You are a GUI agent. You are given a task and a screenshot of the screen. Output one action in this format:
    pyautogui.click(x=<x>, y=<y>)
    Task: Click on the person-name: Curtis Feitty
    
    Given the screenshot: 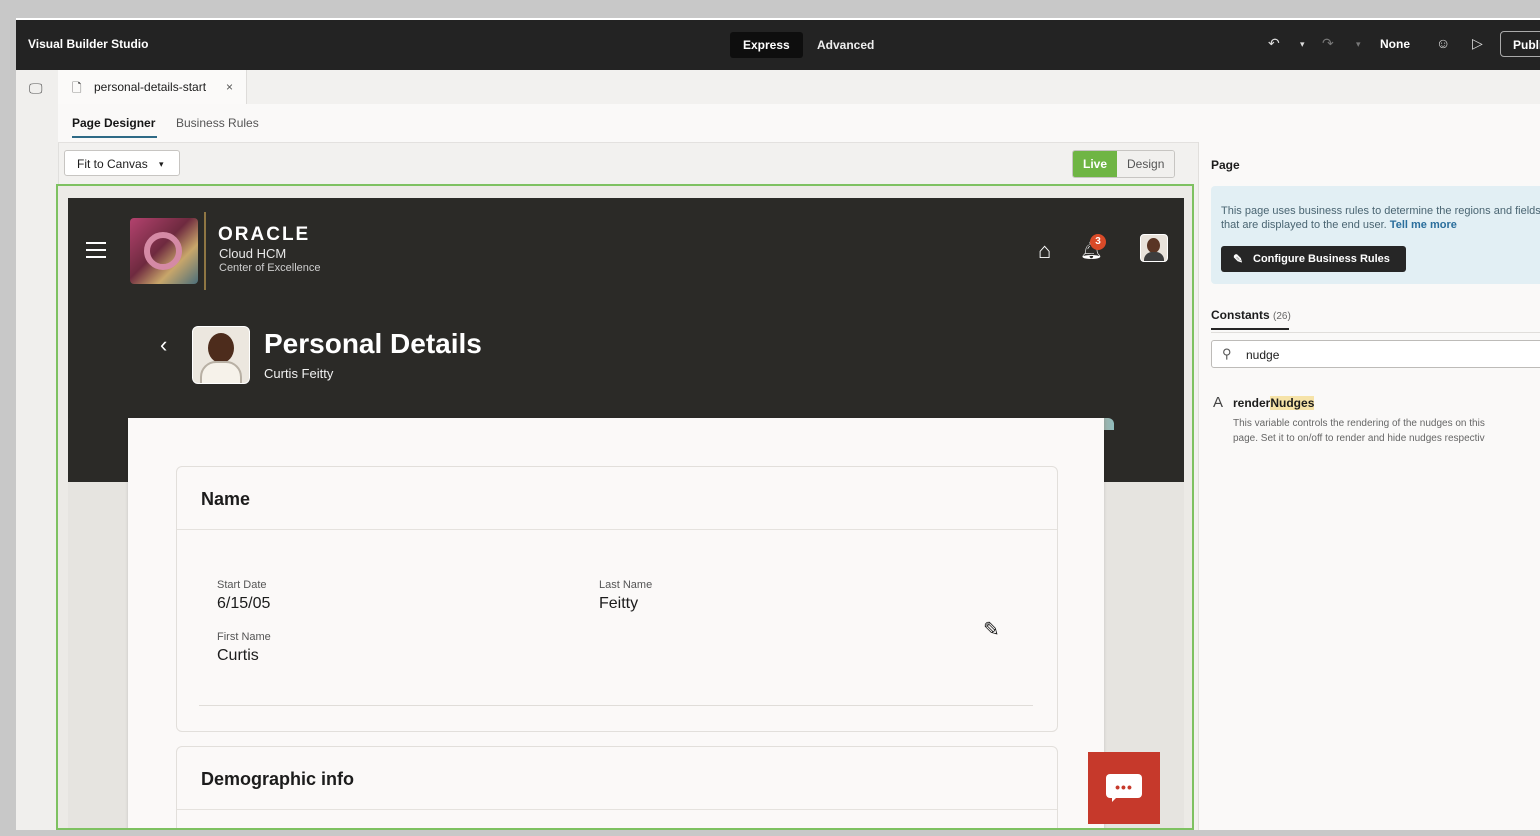 What is the action you would take?
    pyautogui.click(x=299, y=373)
    